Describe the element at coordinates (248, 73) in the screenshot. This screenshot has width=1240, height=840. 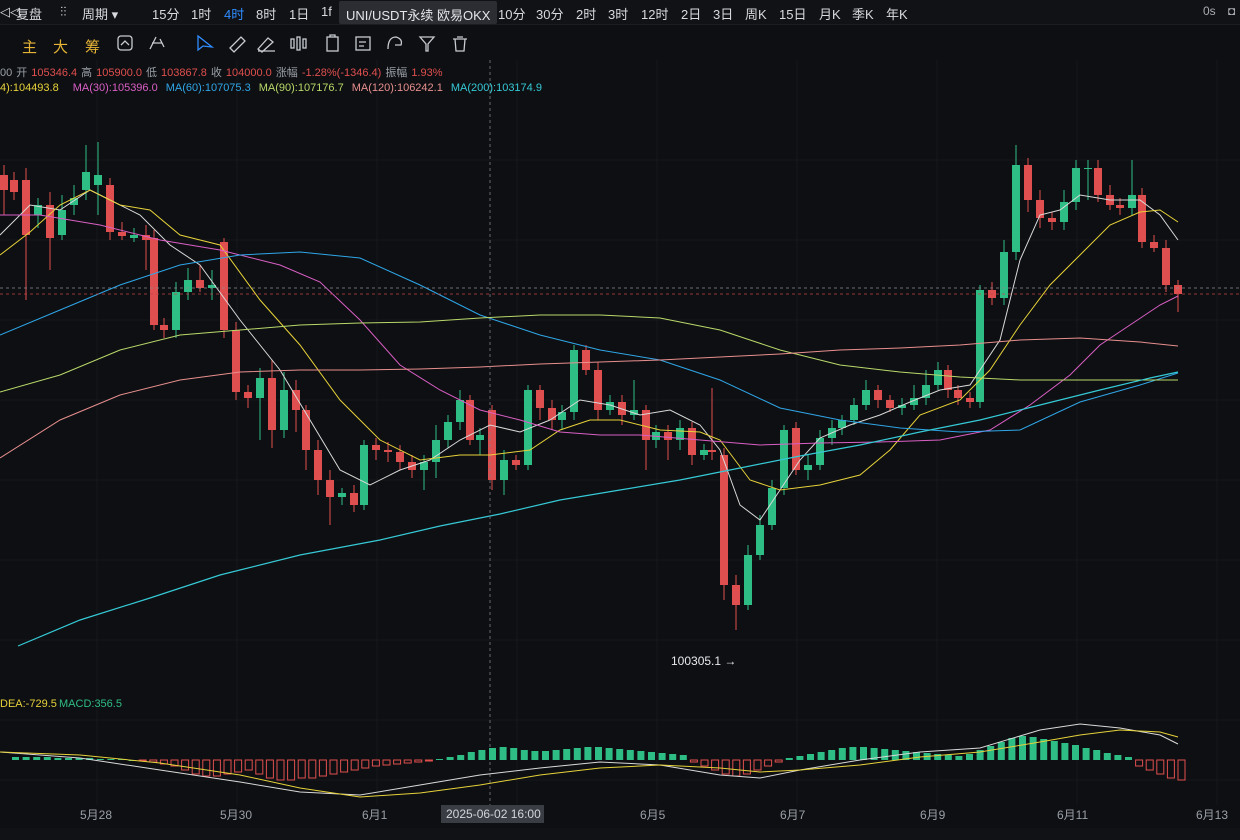
I see `close-value: 104000.0` at that location.